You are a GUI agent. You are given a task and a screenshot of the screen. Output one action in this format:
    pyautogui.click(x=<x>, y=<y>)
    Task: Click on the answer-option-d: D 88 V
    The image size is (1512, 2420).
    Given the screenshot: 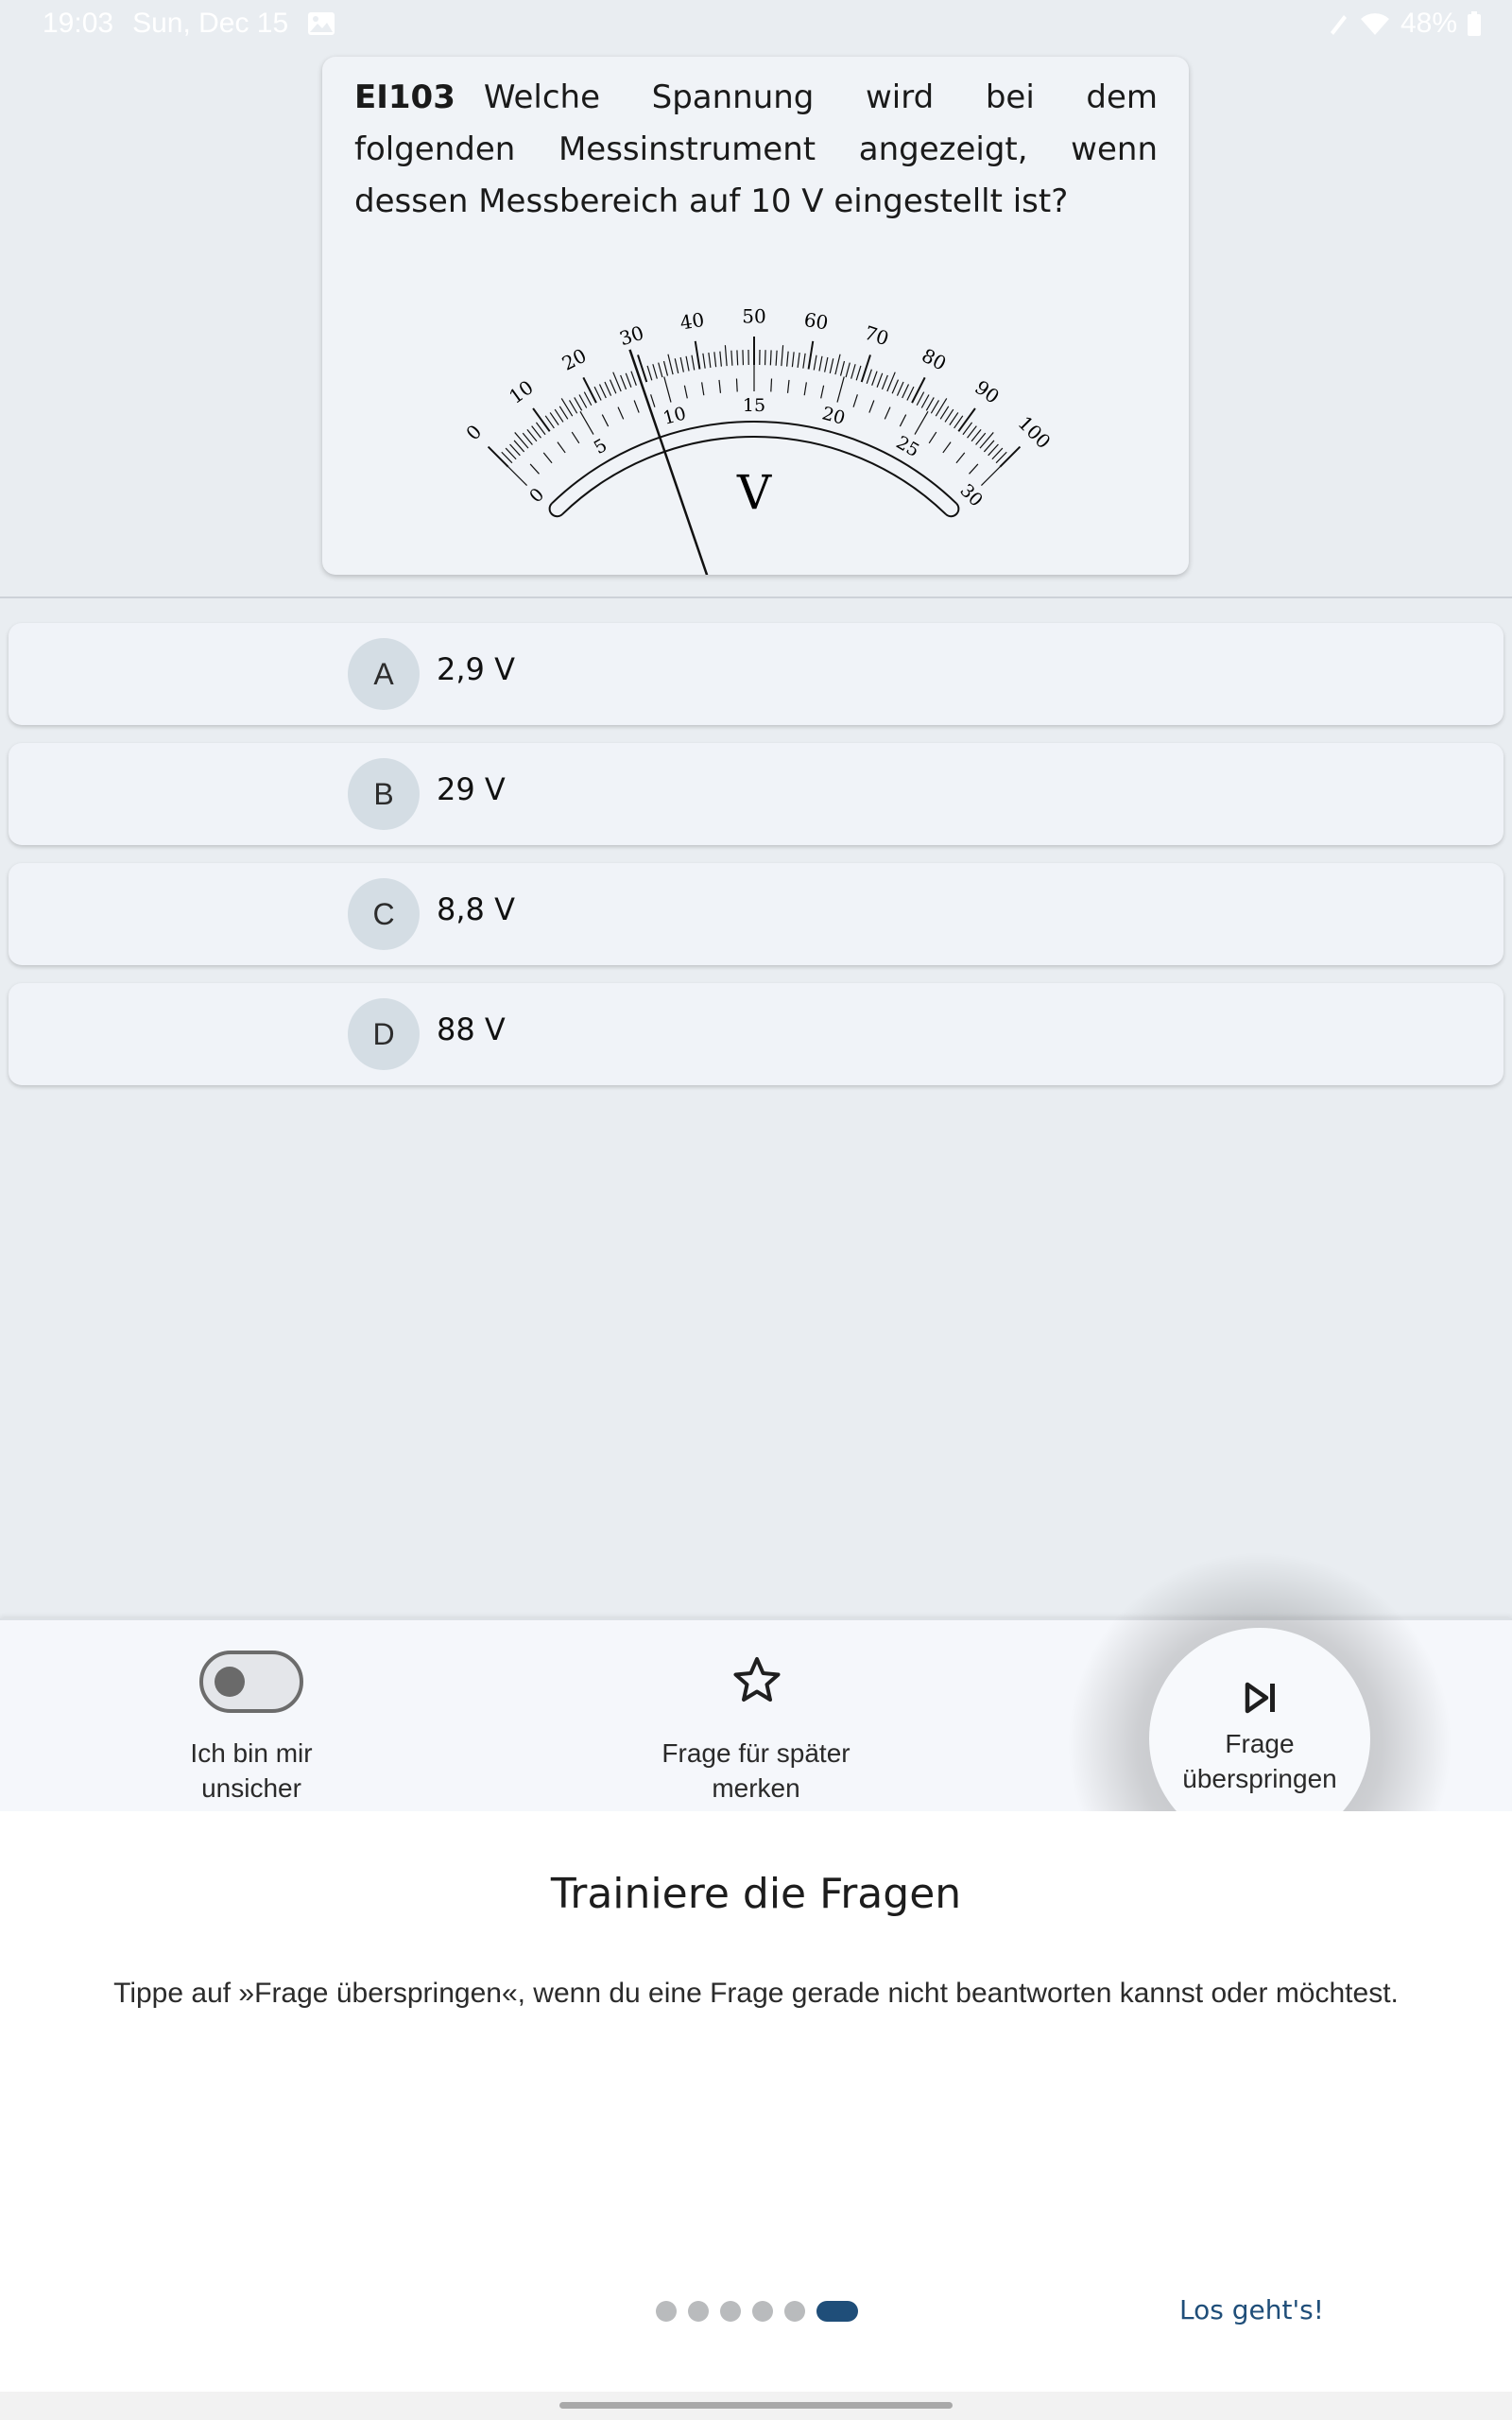 What is the action you would take?
    pyautogui.click(x=756, y=1034)
    